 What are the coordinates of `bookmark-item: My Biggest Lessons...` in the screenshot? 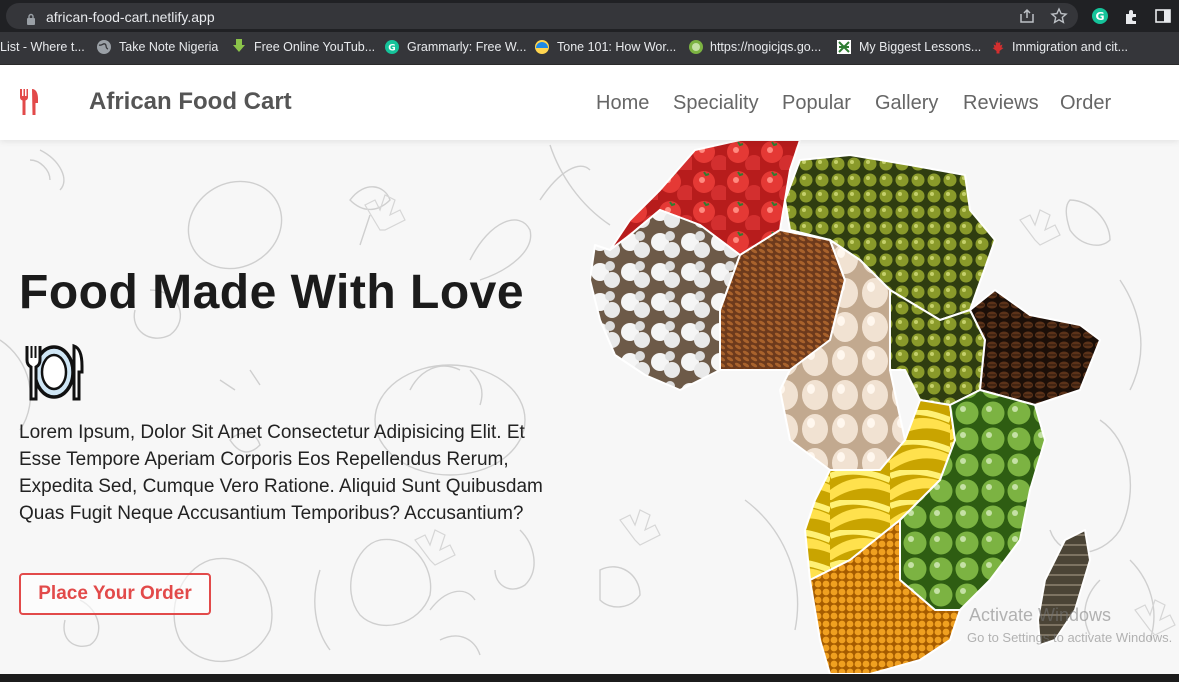 It's located at (920, 47).